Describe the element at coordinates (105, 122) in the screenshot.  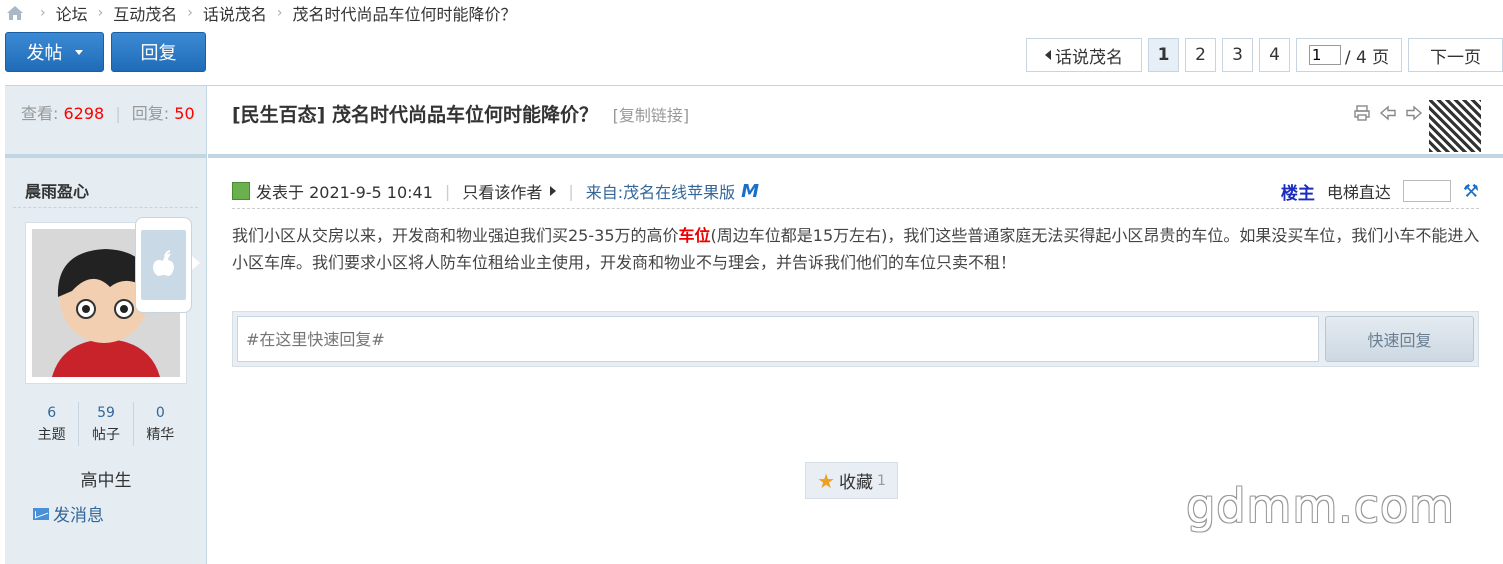
I see `thread-stats: 查看: 6298 | 回复: 50` at that location.